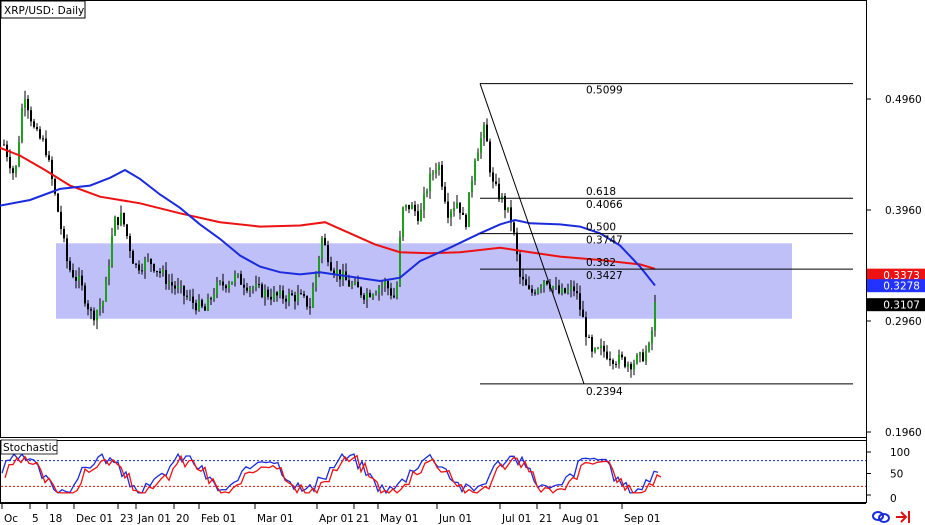 This screenshot has height=525, width=925. Describe the element at coordinates (881, 517) in the screenshot. I see `link-icon` at that location.